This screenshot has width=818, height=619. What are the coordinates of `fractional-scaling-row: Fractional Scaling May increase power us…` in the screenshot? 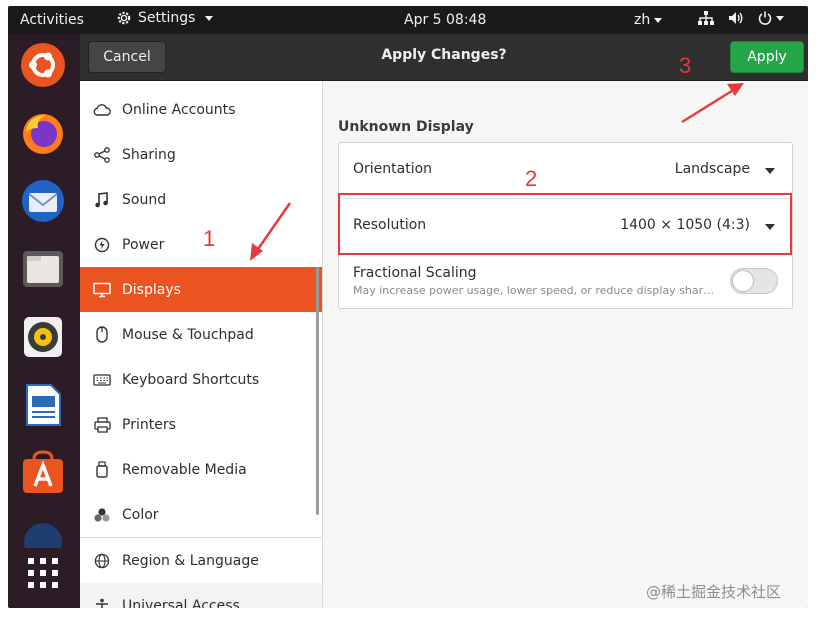 It's located at (565, 282).